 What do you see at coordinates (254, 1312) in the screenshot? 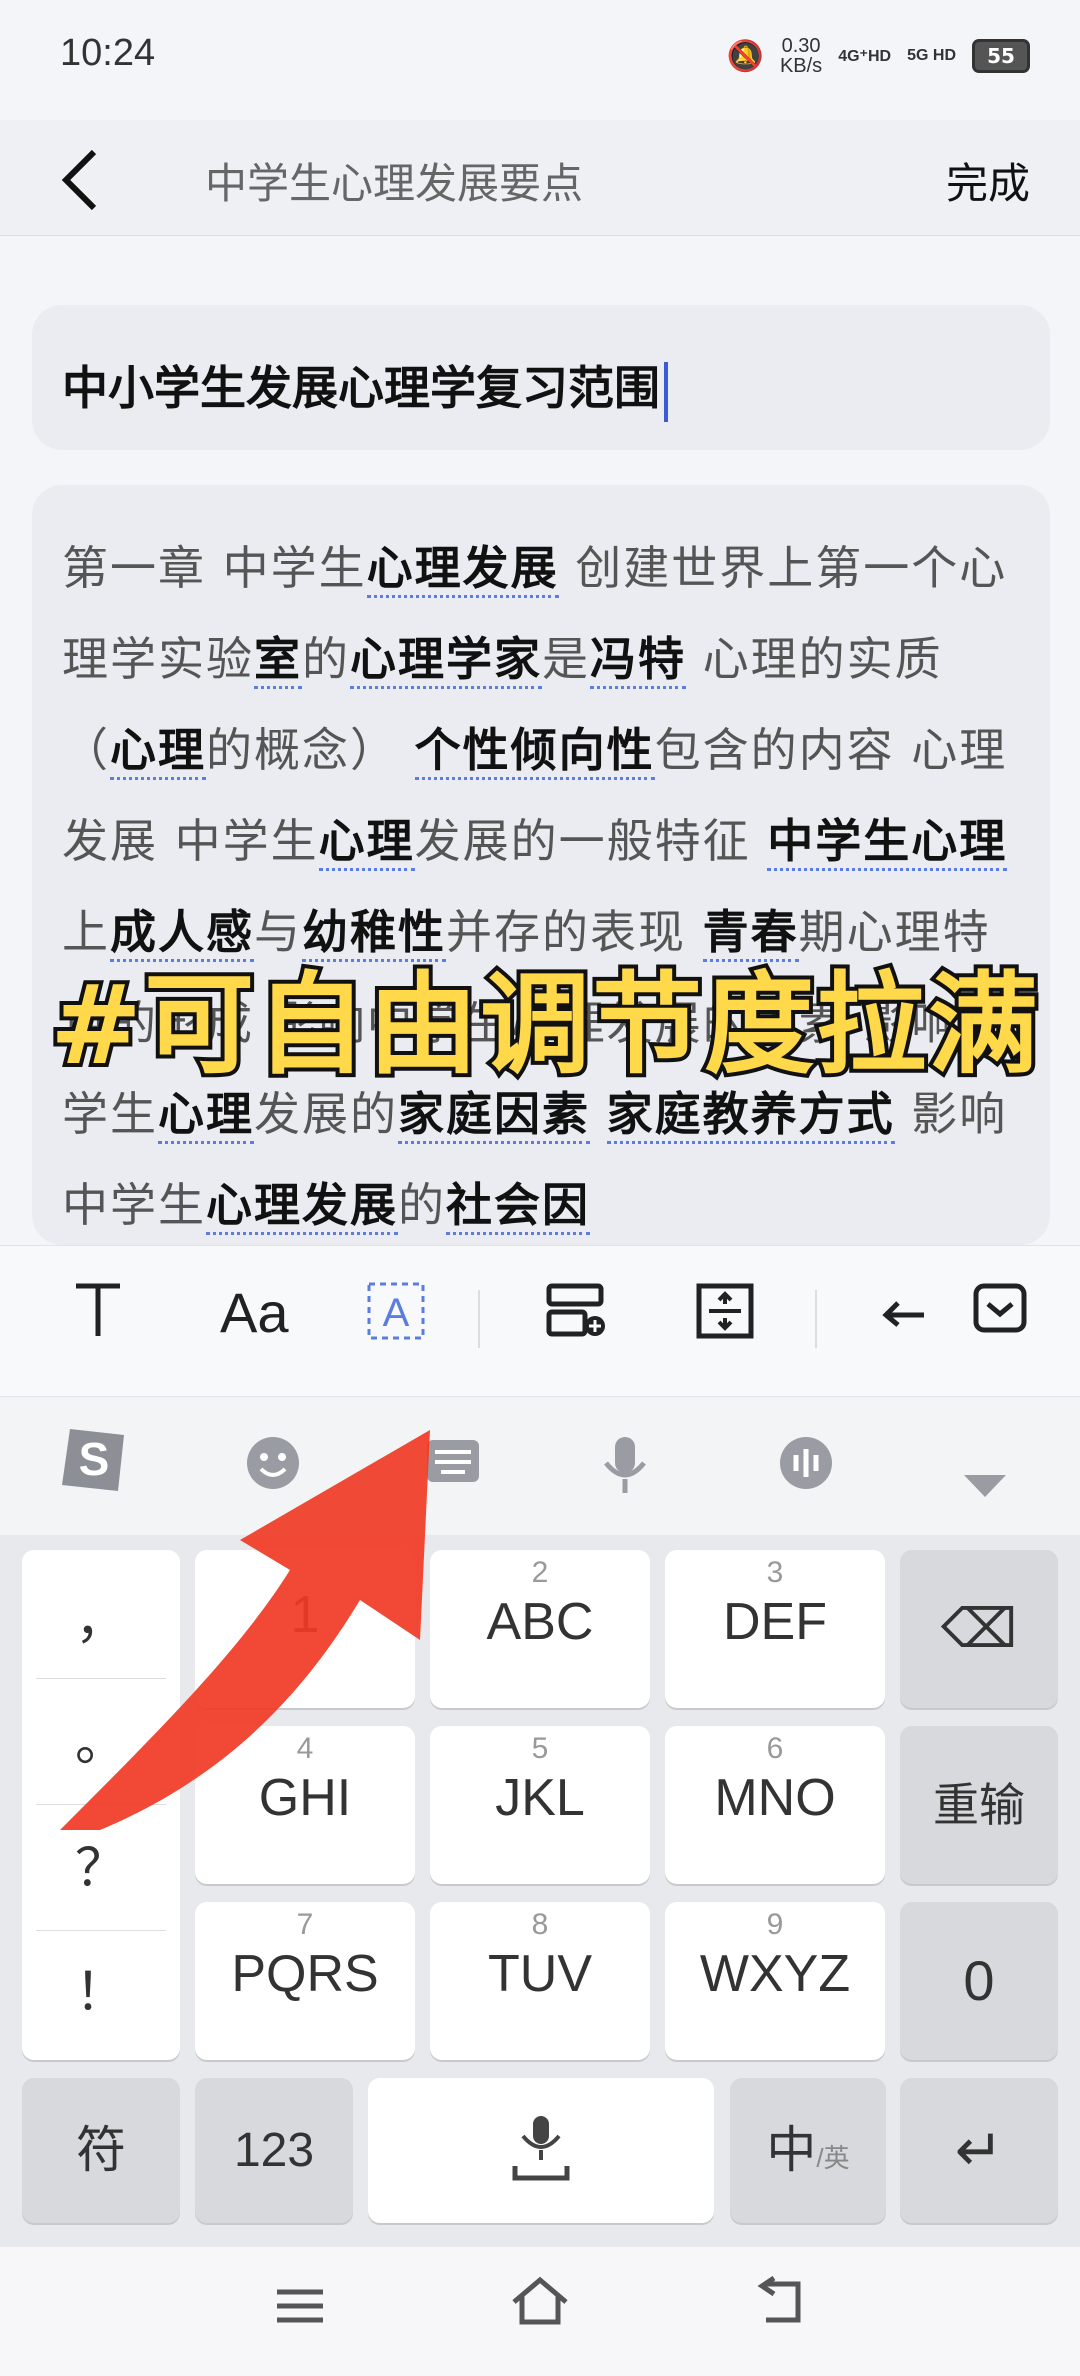
I see `font-size-icon: Aa` at bounding box center [254, 1312].